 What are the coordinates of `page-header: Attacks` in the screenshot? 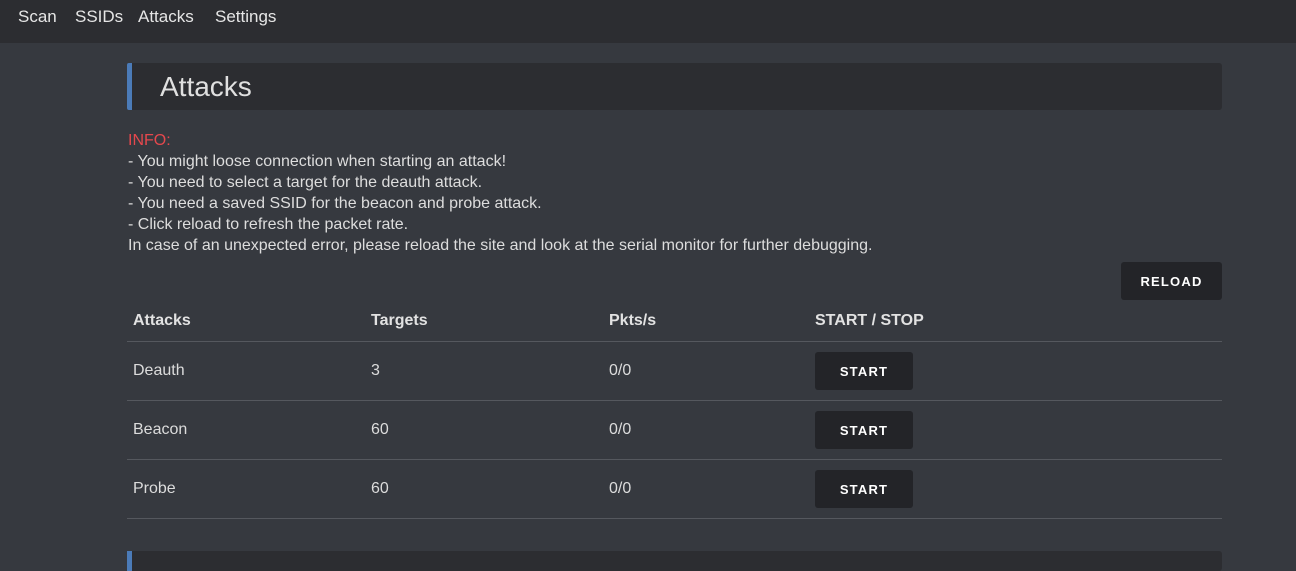 It's located at (674, 86).